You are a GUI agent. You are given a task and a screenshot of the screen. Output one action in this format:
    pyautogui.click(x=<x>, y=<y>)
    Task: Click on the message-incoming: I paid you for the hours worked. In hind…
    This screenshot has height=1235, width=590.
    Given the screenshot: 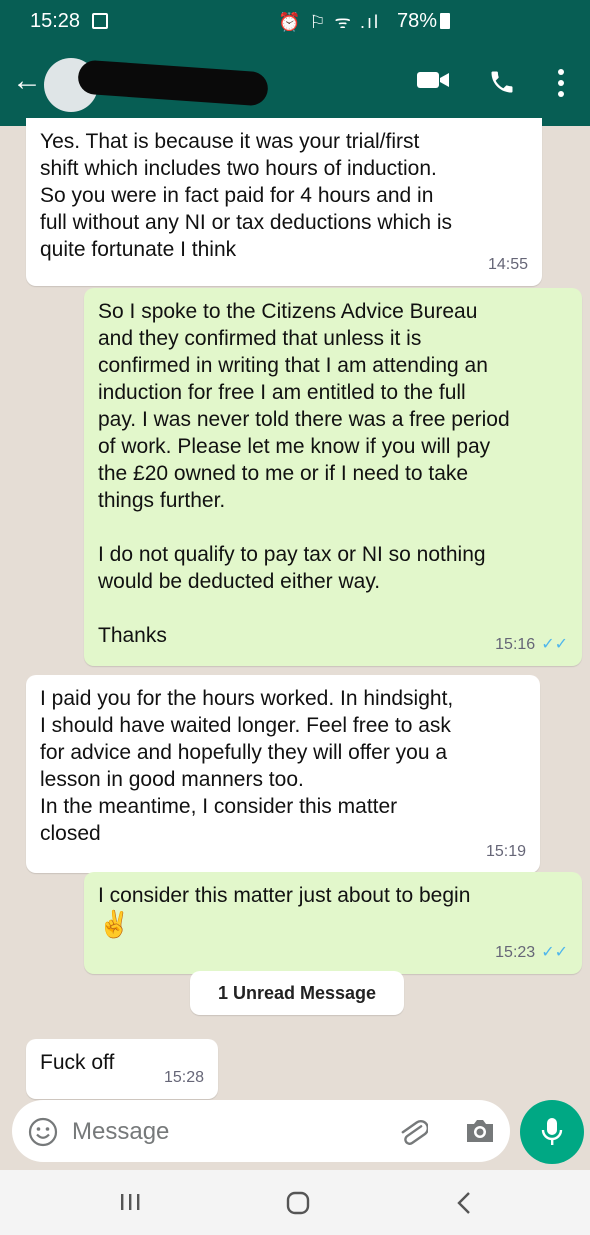 What is the action you would take?
    pyautogui.click(x=283, y=774)
    